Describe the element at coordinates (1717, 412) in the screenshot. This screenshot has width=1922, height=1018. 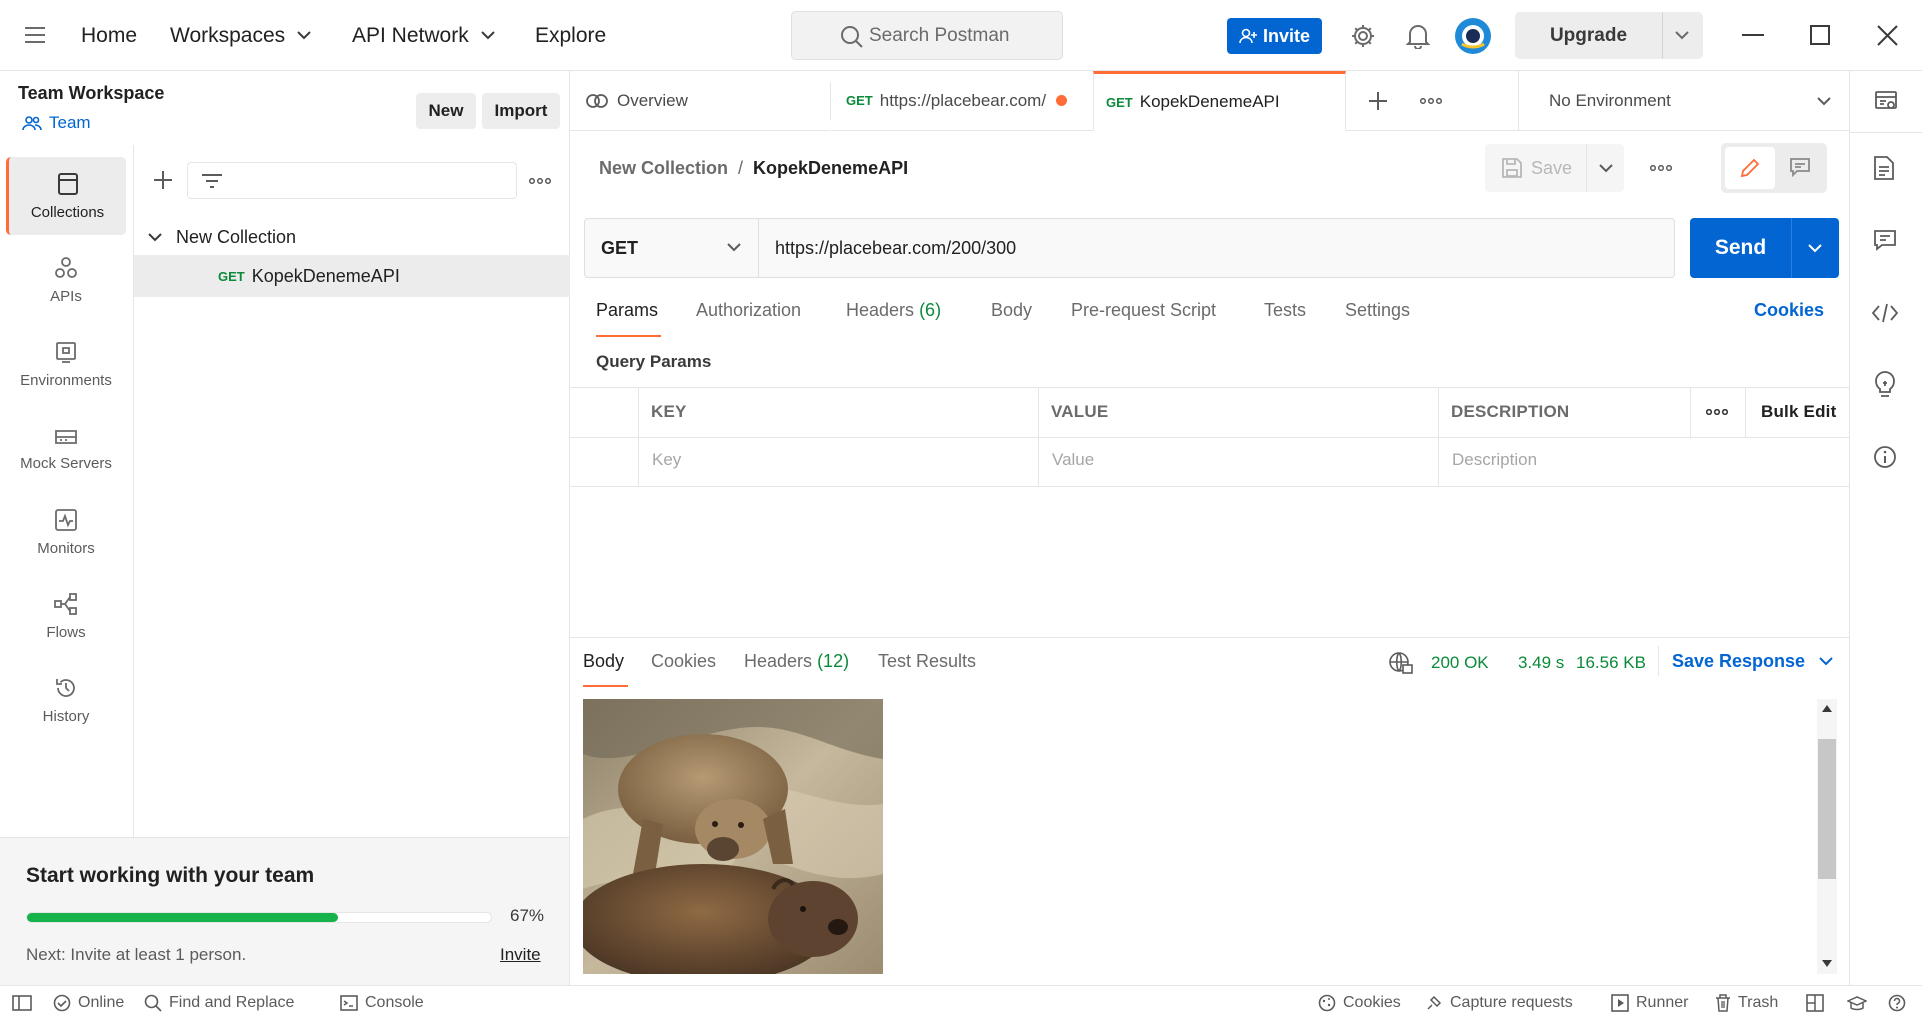
I see `more-columns-icon` at that location.